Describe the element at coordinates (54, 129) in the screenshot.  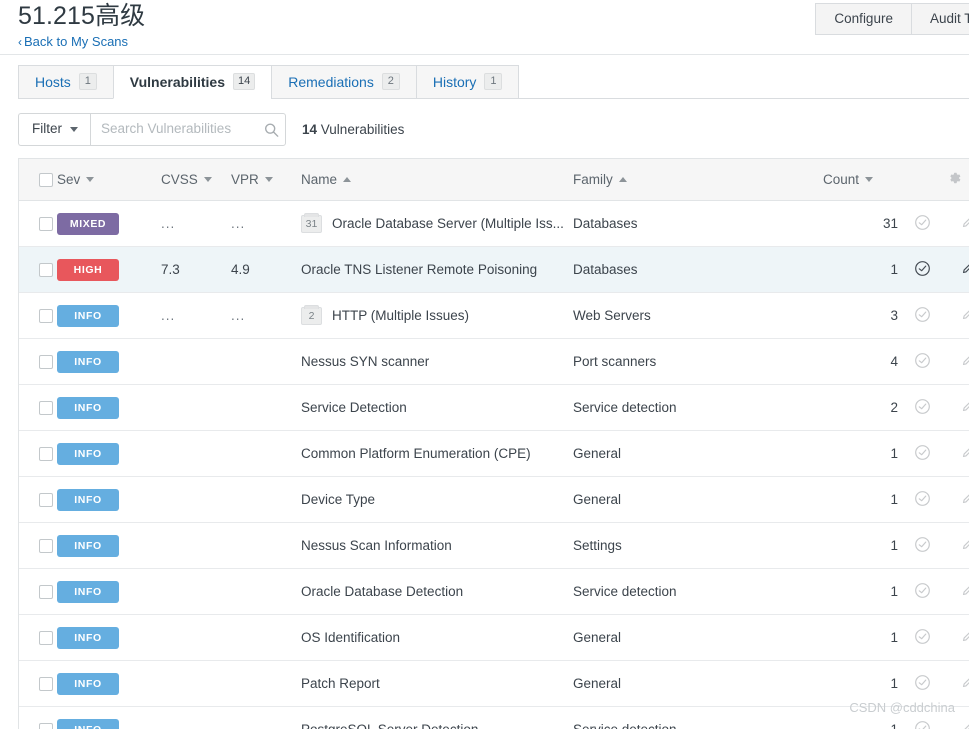
I see `filter-dropdown-button: Filter` at that location.